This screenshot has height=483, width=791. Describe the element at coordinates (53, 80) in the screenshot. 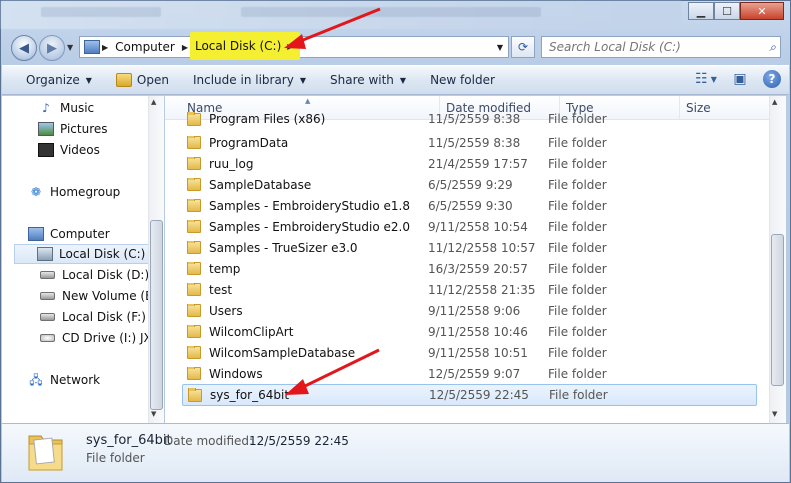

I see `organize-button: Organize ▼` at that location.